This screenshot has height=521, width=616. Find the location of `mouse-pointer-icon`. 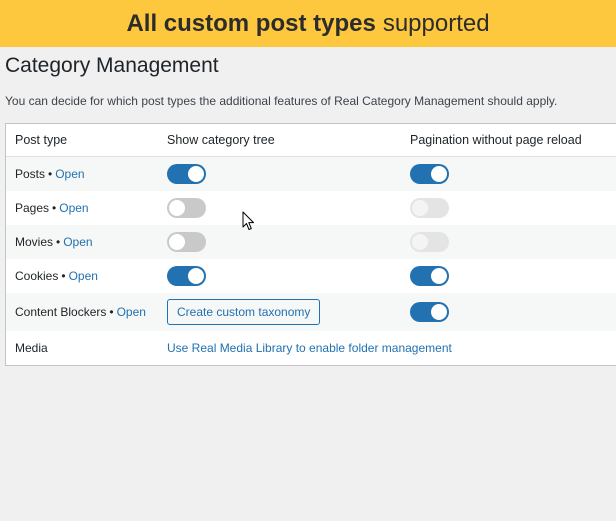

mouse-pointer-icon is located at coordinates (248, 220).